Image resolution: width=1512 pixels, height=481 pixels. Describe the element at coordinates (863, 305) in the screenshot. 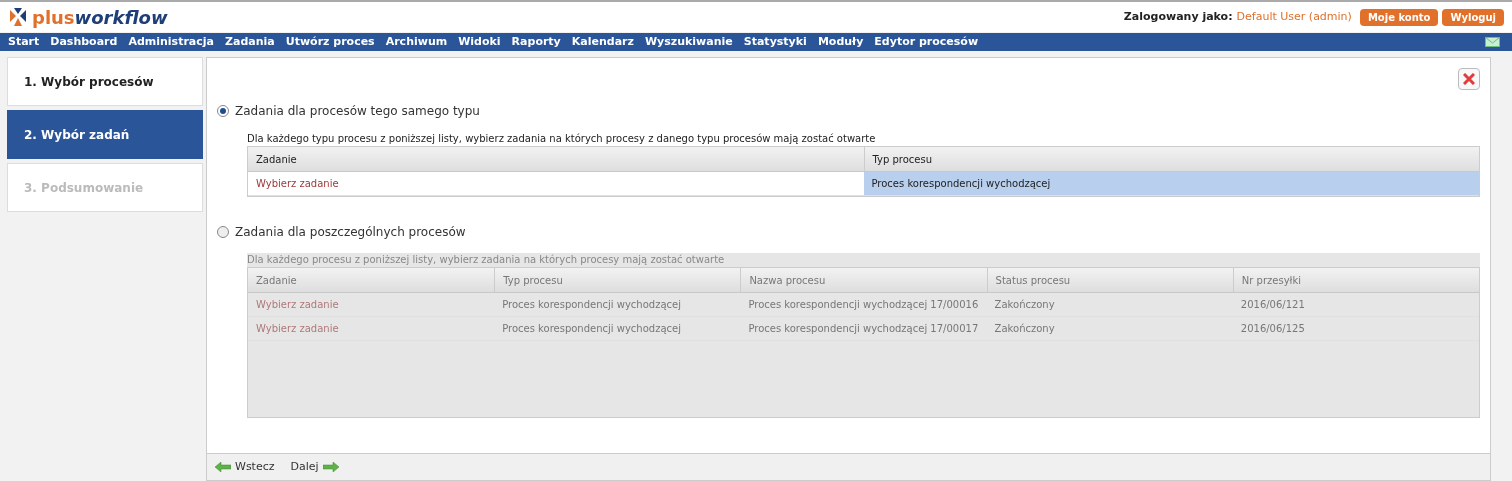

I see `table-cell-text: Proces korespondencji wychodzącej 17/00016` at that location.